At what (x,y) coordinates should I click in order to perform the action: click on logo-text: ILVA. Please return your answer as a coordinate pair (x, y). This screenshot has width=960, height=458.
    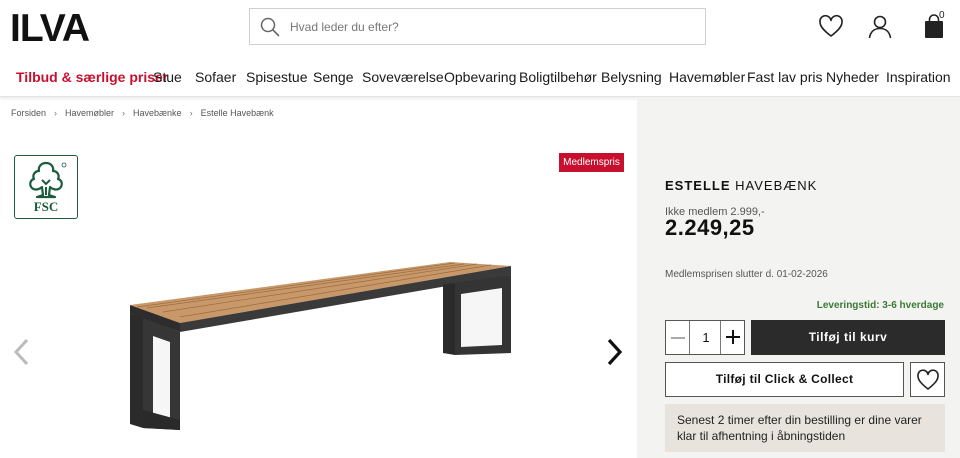
    Looking at the image, I should click on (50, 27).